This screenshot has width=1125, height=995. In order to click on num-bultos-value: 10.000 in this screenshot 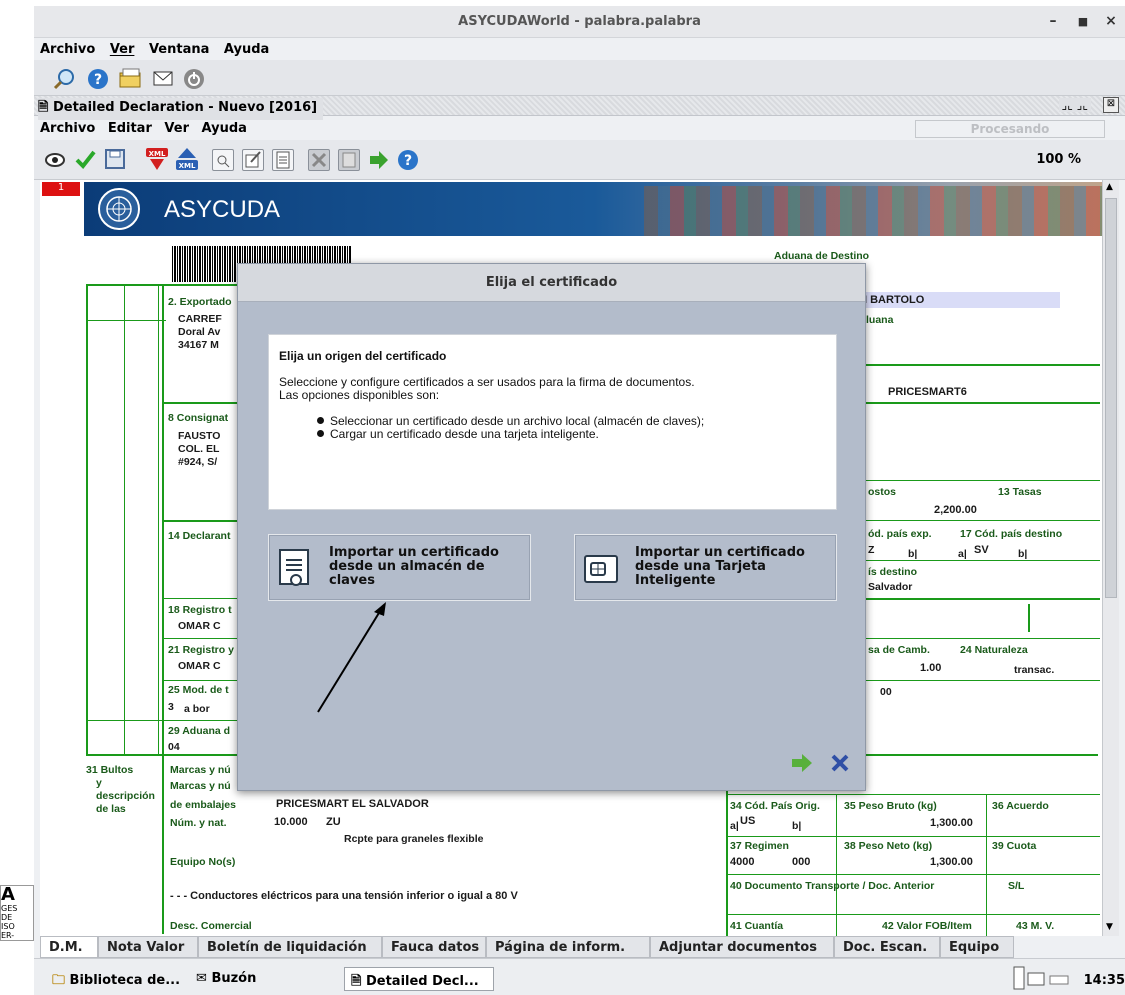, I will do `click(291, 822)`.